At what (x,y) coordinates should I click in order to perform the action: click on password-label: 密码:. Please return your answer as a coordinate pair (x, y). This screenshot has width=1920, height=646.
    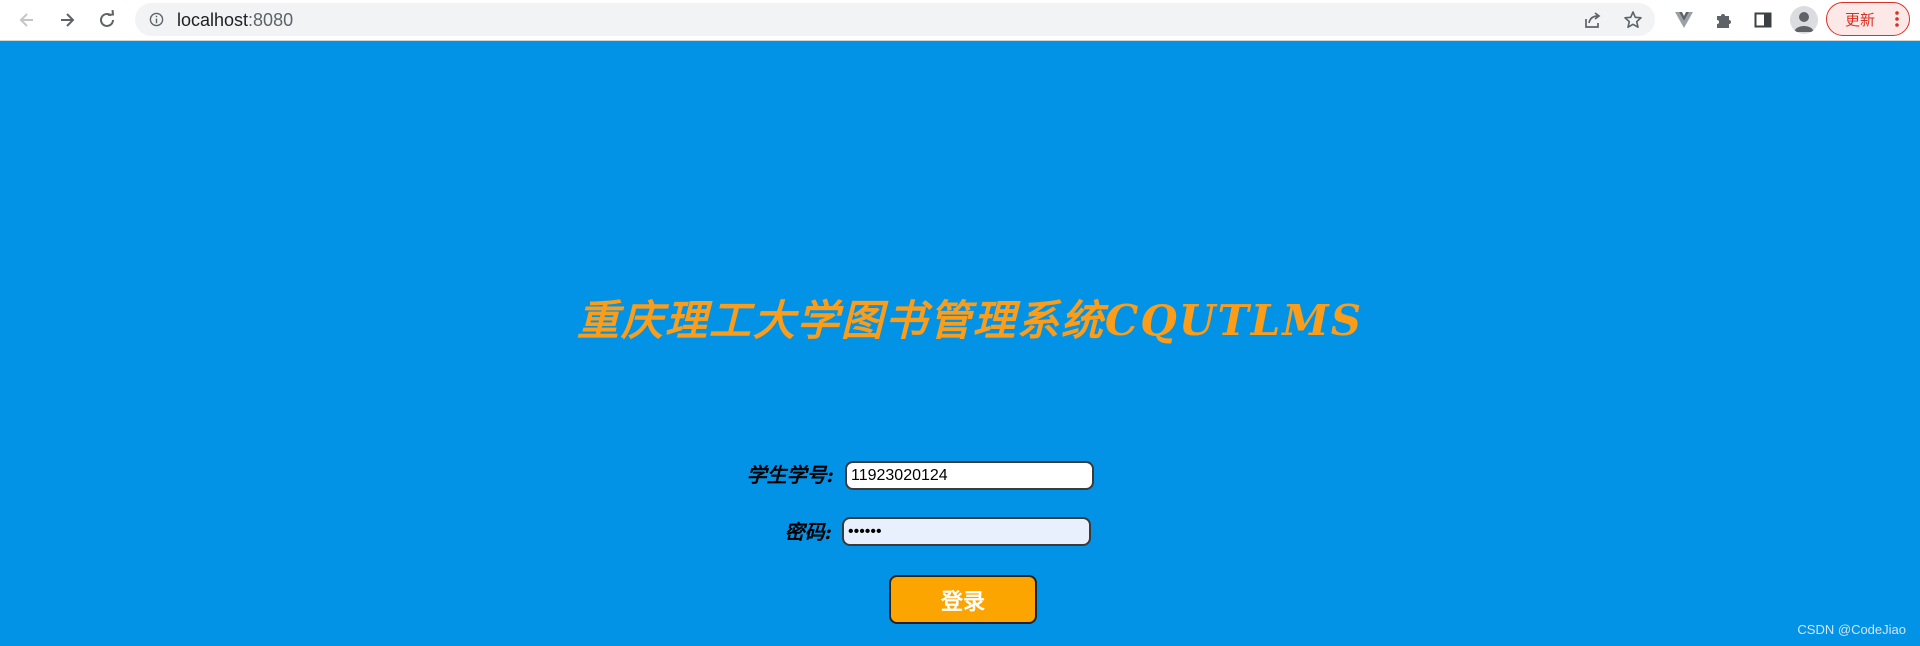
    Looking at the image, I should click on (808, 532).